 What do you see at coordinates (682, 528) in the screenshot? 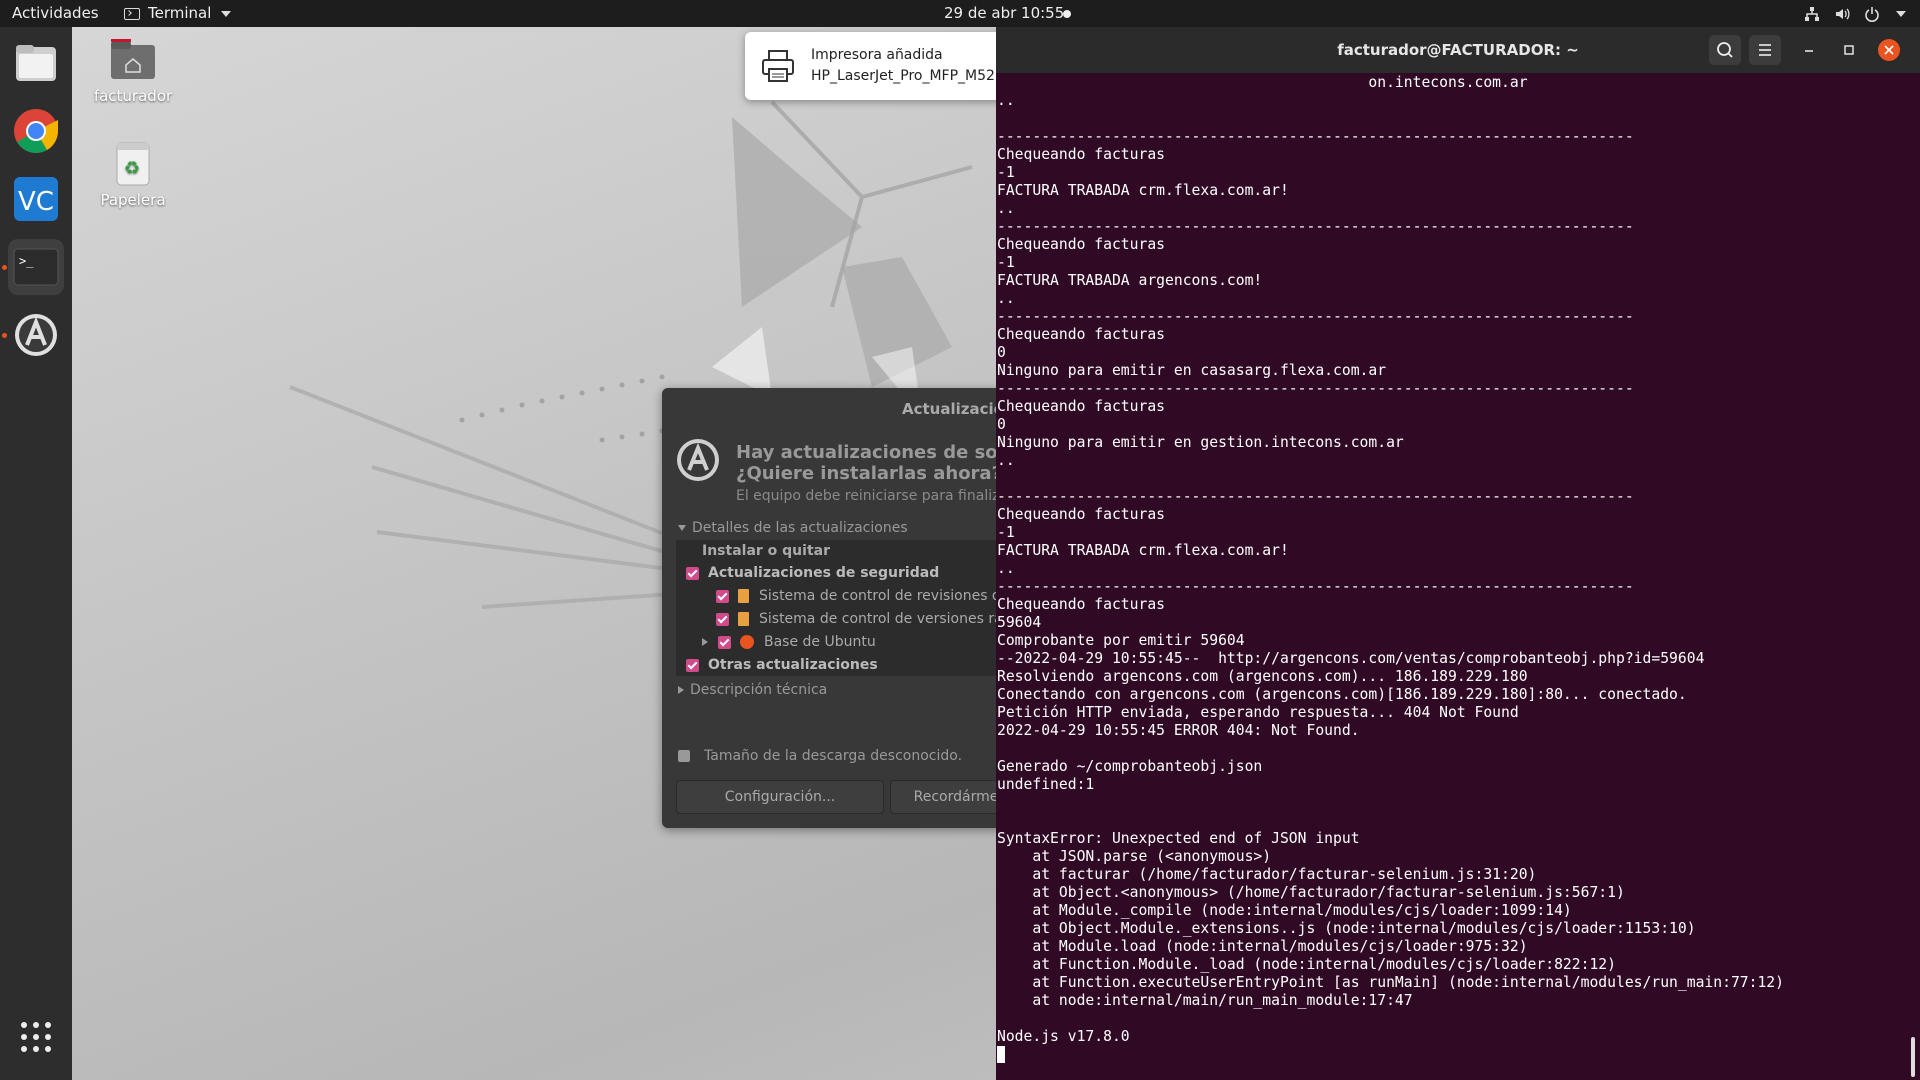
I see `expander-down-icon` at bounding box center [682, 528].